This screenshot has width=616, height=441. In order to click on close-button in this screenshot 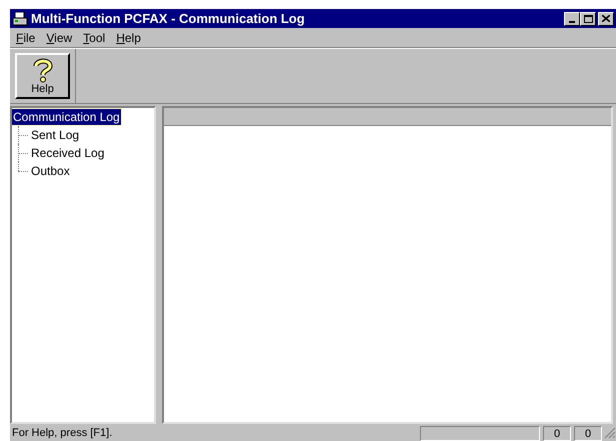, I will do `click(606, 19)`.